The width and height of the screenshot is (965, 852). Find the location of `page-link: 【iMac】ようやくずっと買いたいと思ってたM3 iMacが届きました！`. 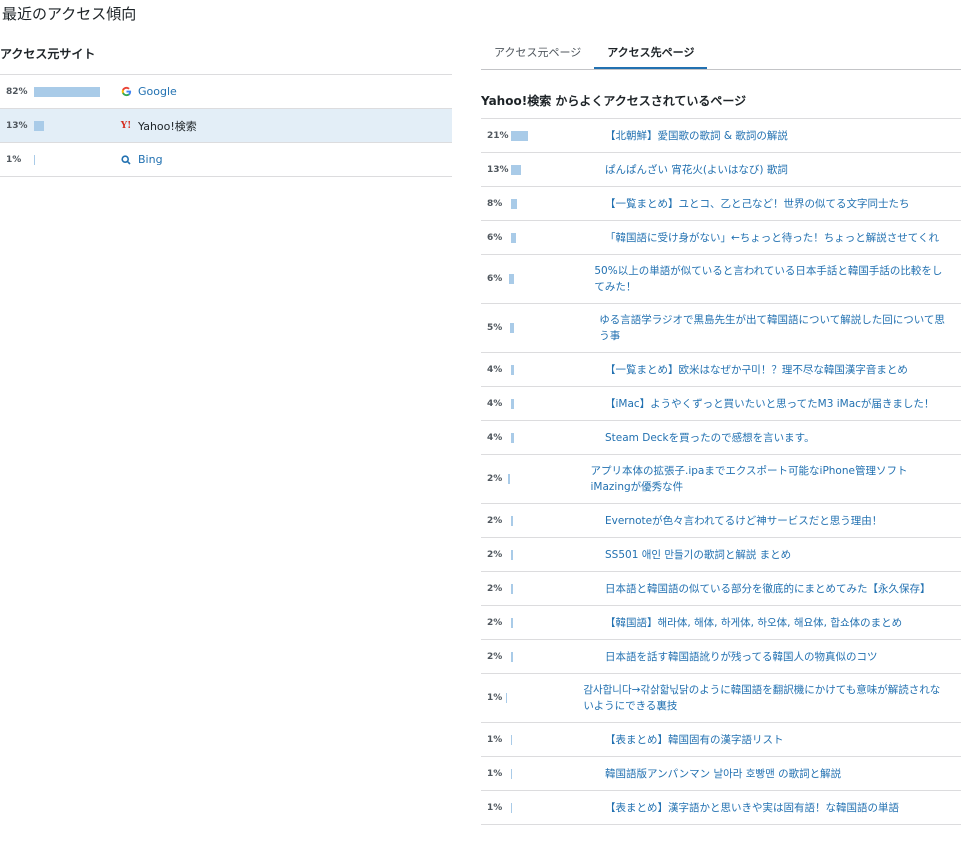

page-link: 【iMac】ようやくずっと買いたいと思ってたM3 iMacが届きました！ is located at coordinates (773, 404).